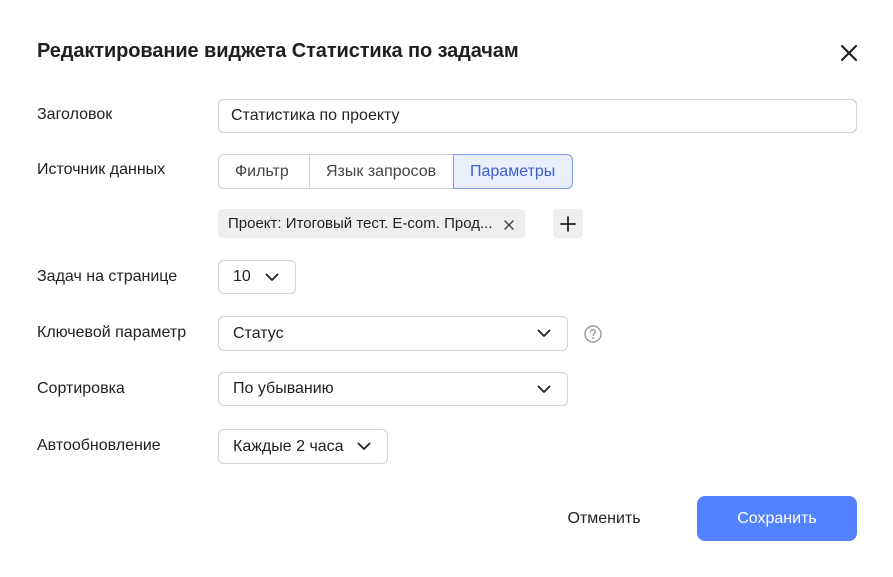  Describe the element at coordinates (288, 446) in the screenshot. I see `refresh-value: Каждые 2 часа` at that location.